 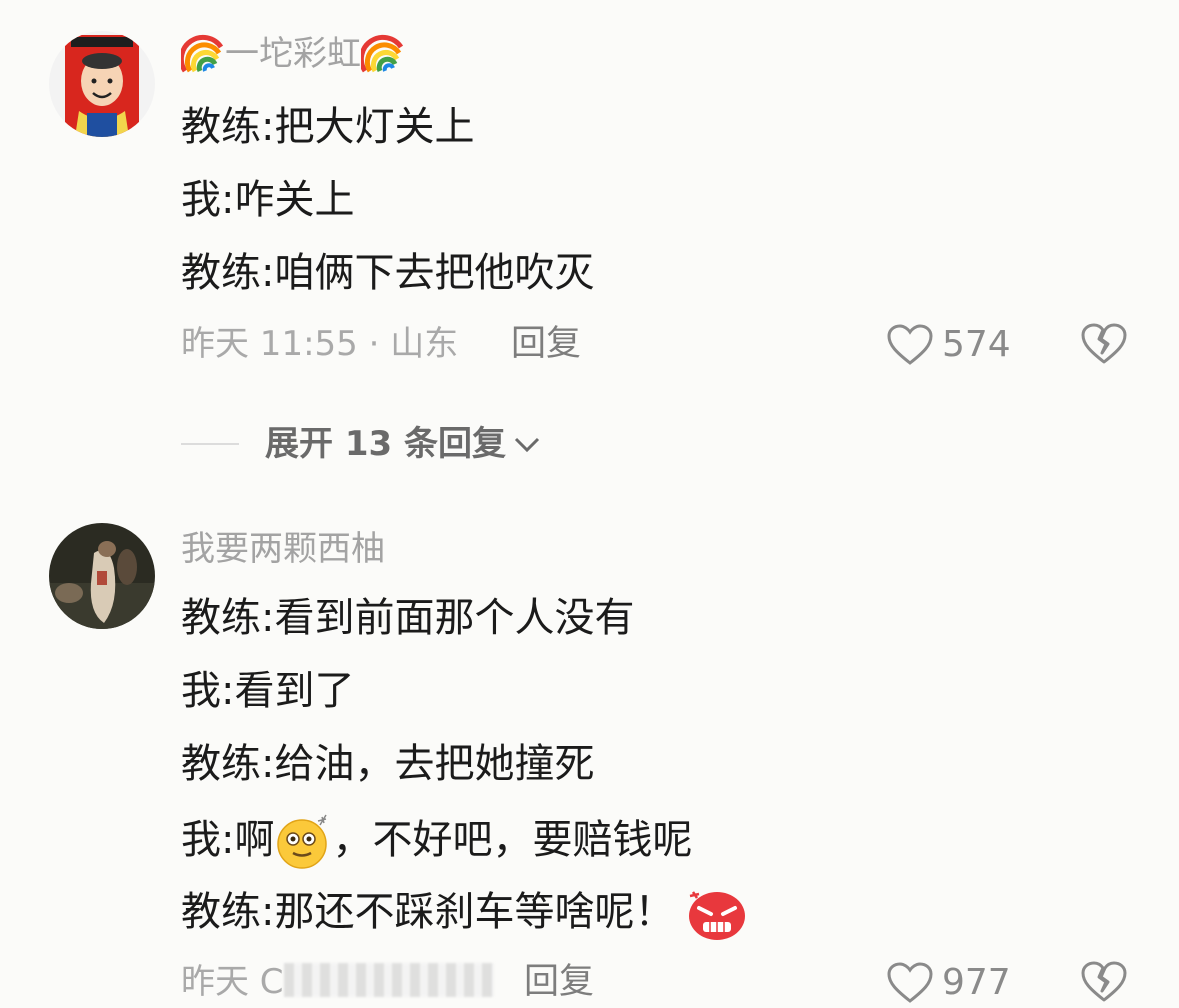 I want to click on like-count: 574, so click(x=976, y=344).